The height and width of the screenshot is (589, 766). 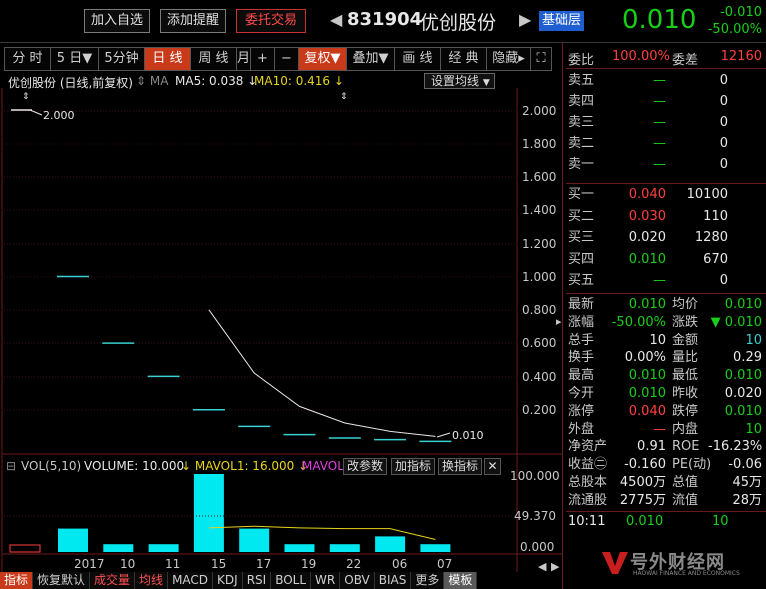 I want to click on stat-value: 0.040, so click(x=647, y=411).